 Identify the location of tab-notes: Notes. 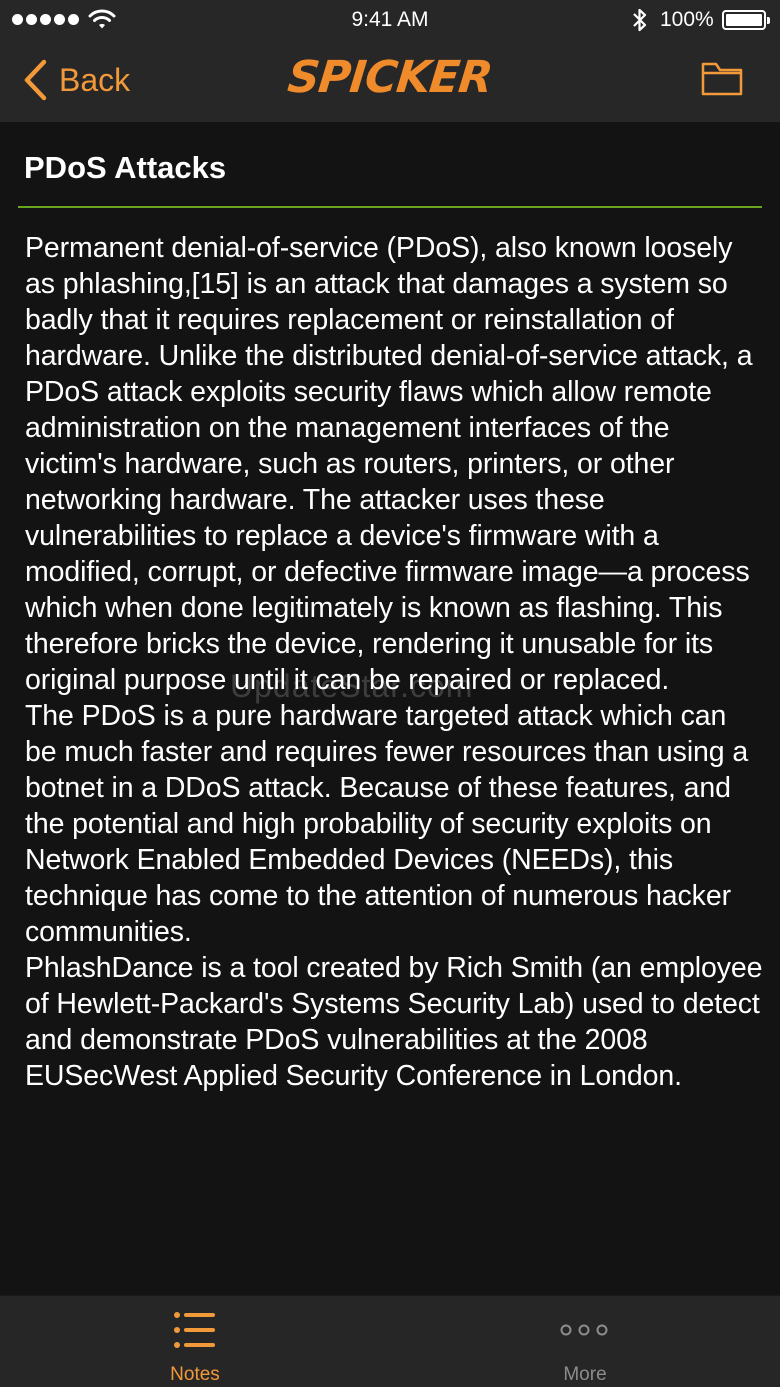
(195, 1341).